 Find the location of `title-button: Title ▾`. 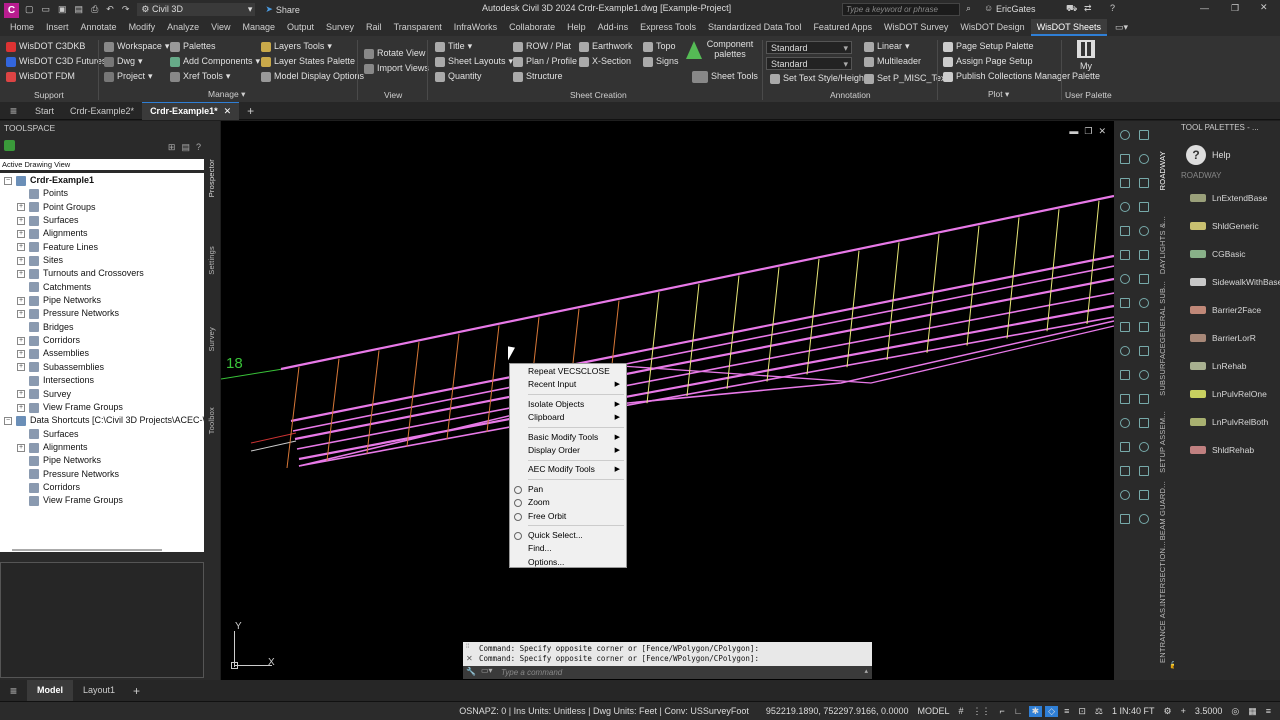

title-button: Title ▾ is located at coordinates (474, 46).